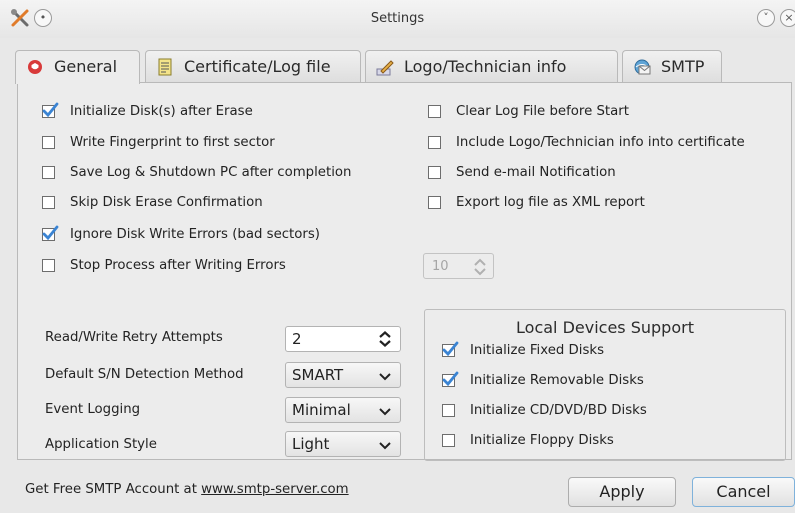 The width and height of the screenshot is (795, 513). I want to click on shield-icon, so click(35, 67).